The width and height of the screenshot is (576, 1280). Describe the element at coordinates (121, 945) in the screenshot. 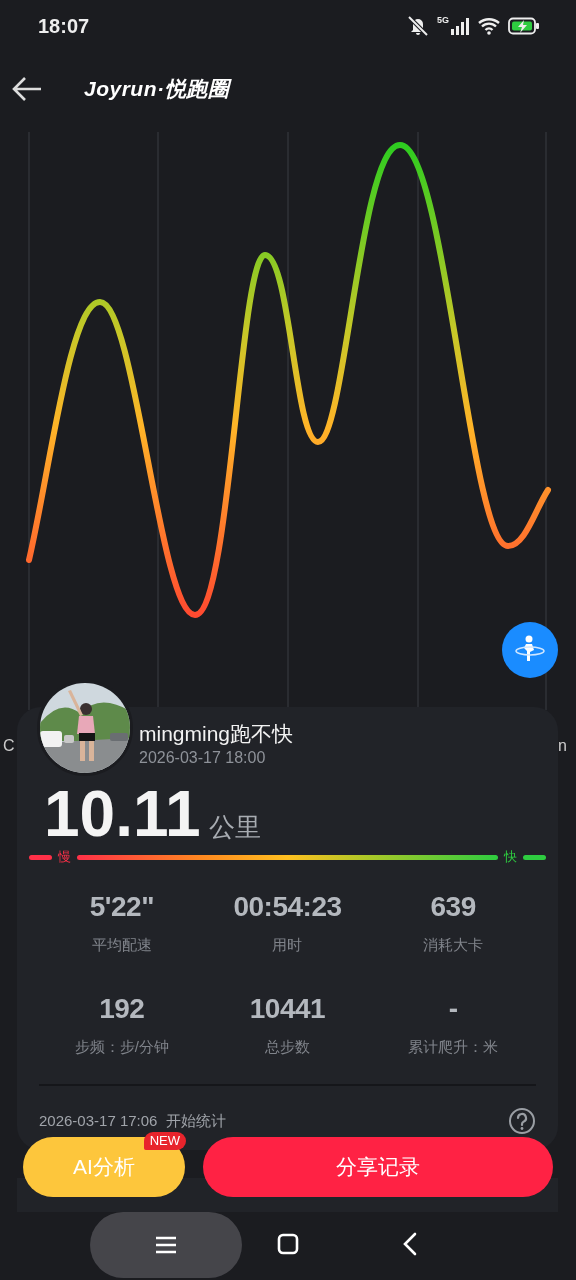

I see `stat-label: 平均配速` at that location.